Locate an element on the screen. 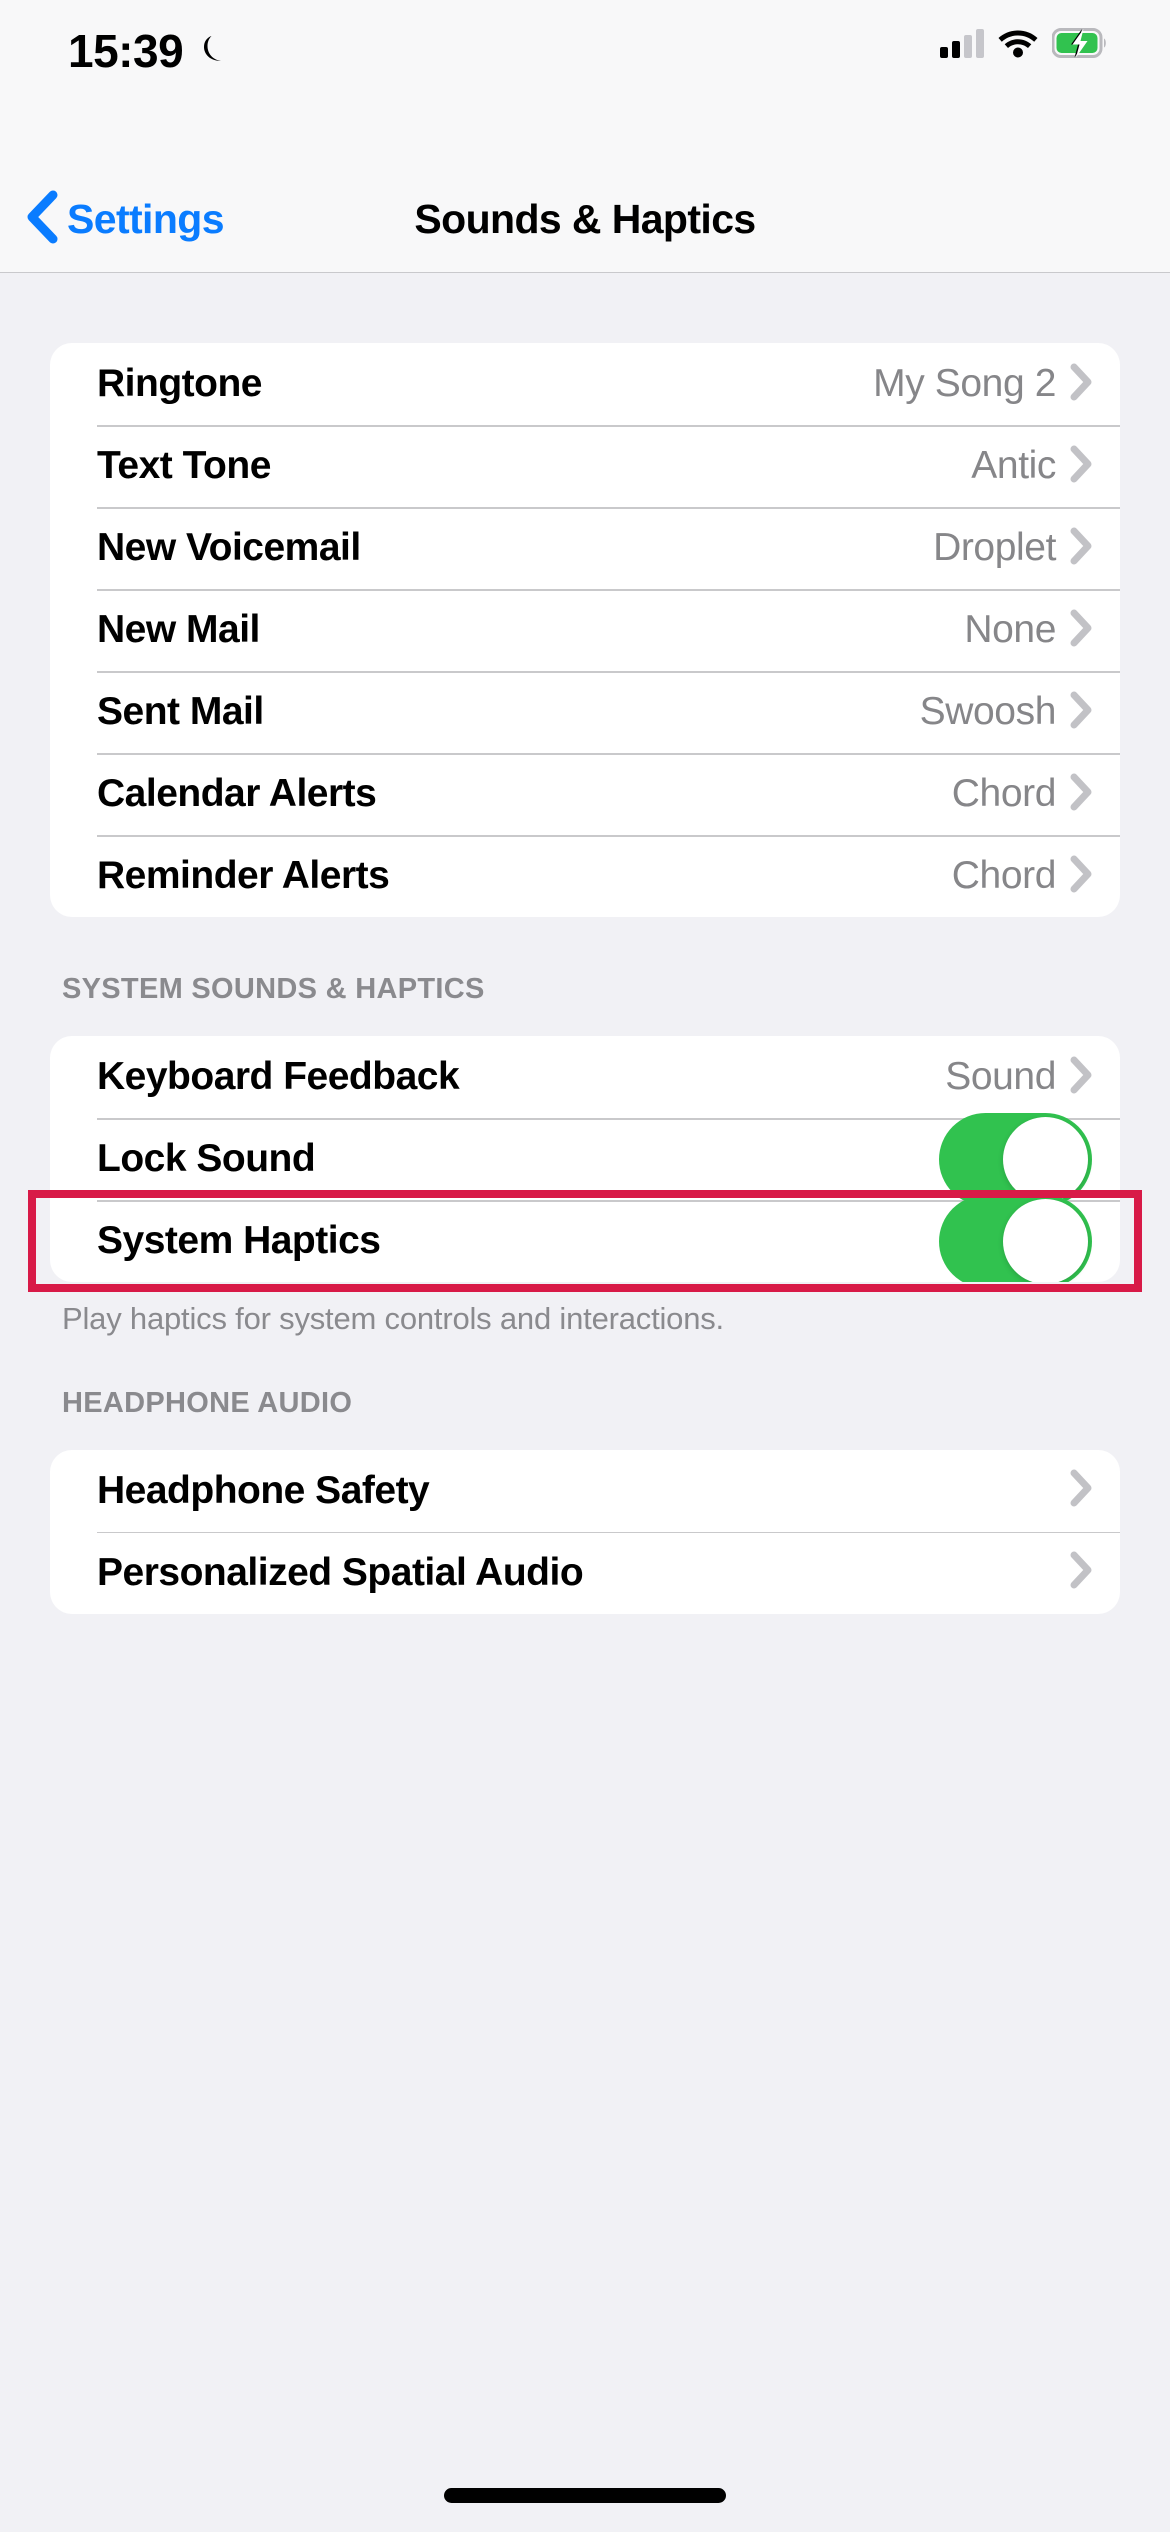  status-bar-left: 15:39 is located at coordinates (149, 51).